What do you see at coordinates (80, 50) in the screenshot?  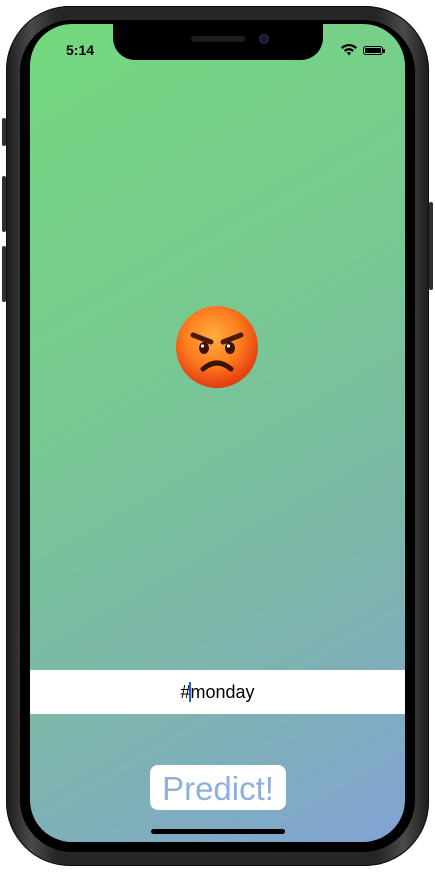 I see `status-time: 5:14` at bounding box center [80, 50].